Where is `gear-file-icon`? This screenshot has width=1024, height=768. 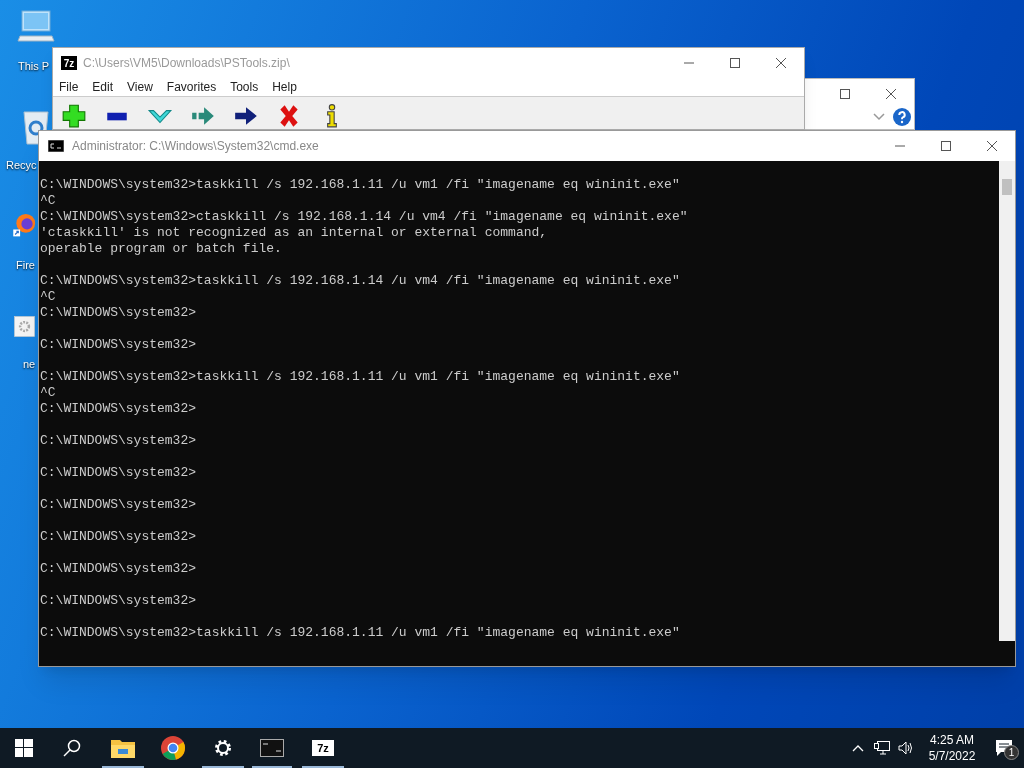 gear-file-icon is located at coordinates (24, 326).